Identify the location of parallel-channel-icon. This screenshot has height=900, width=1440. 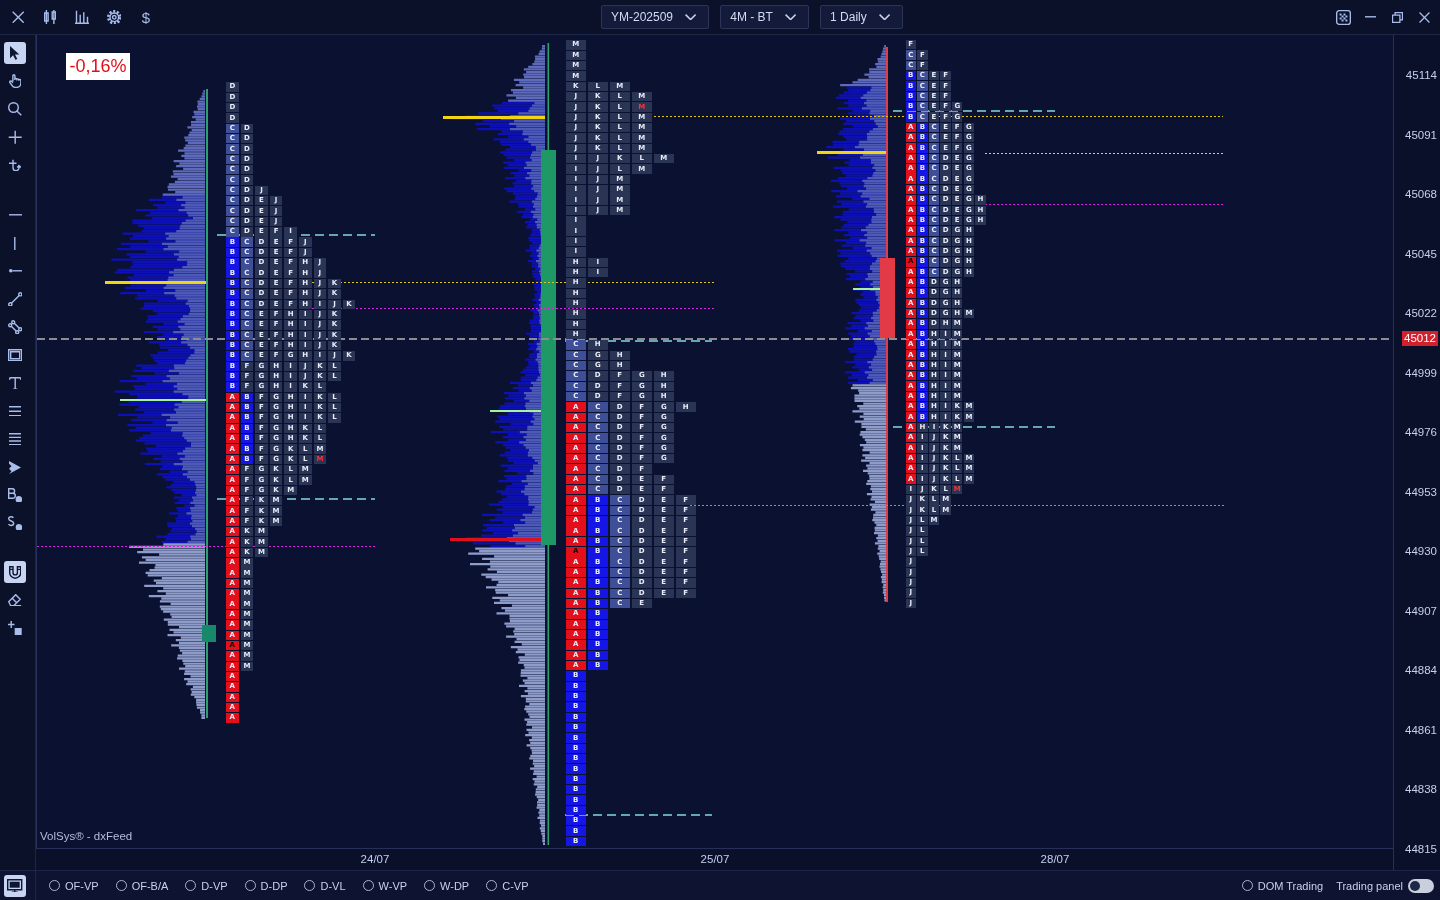
(15, 327).